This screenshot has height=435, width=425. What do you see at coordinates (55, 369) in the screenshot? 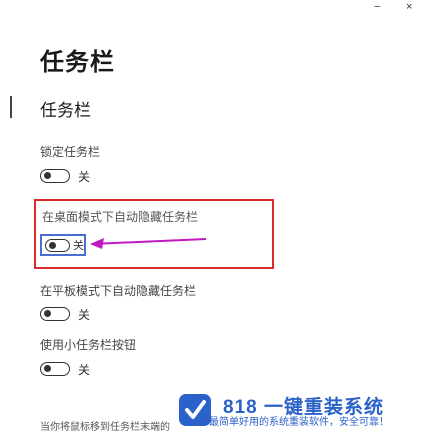
I see `small-buttons-toggle` at bounding box center [55, 369].